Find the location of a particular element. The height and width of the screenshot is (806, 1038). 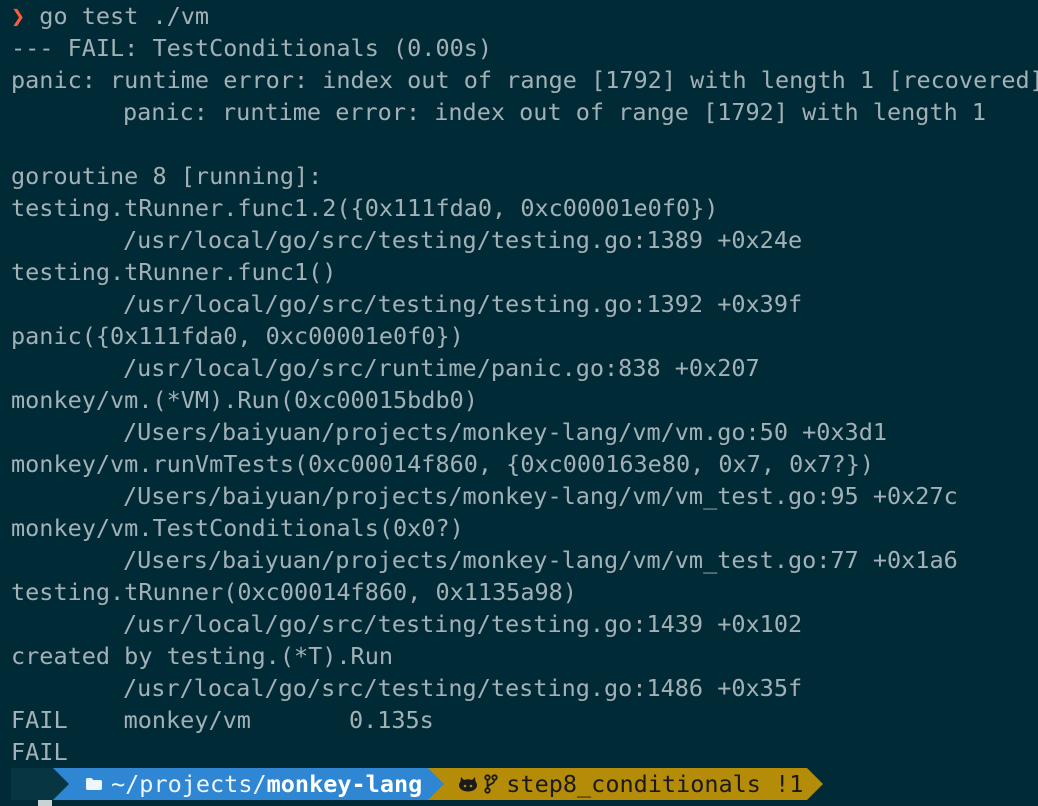

prompt-segment-git: step8_conditionals !1 is located at coordinates (626, 784).